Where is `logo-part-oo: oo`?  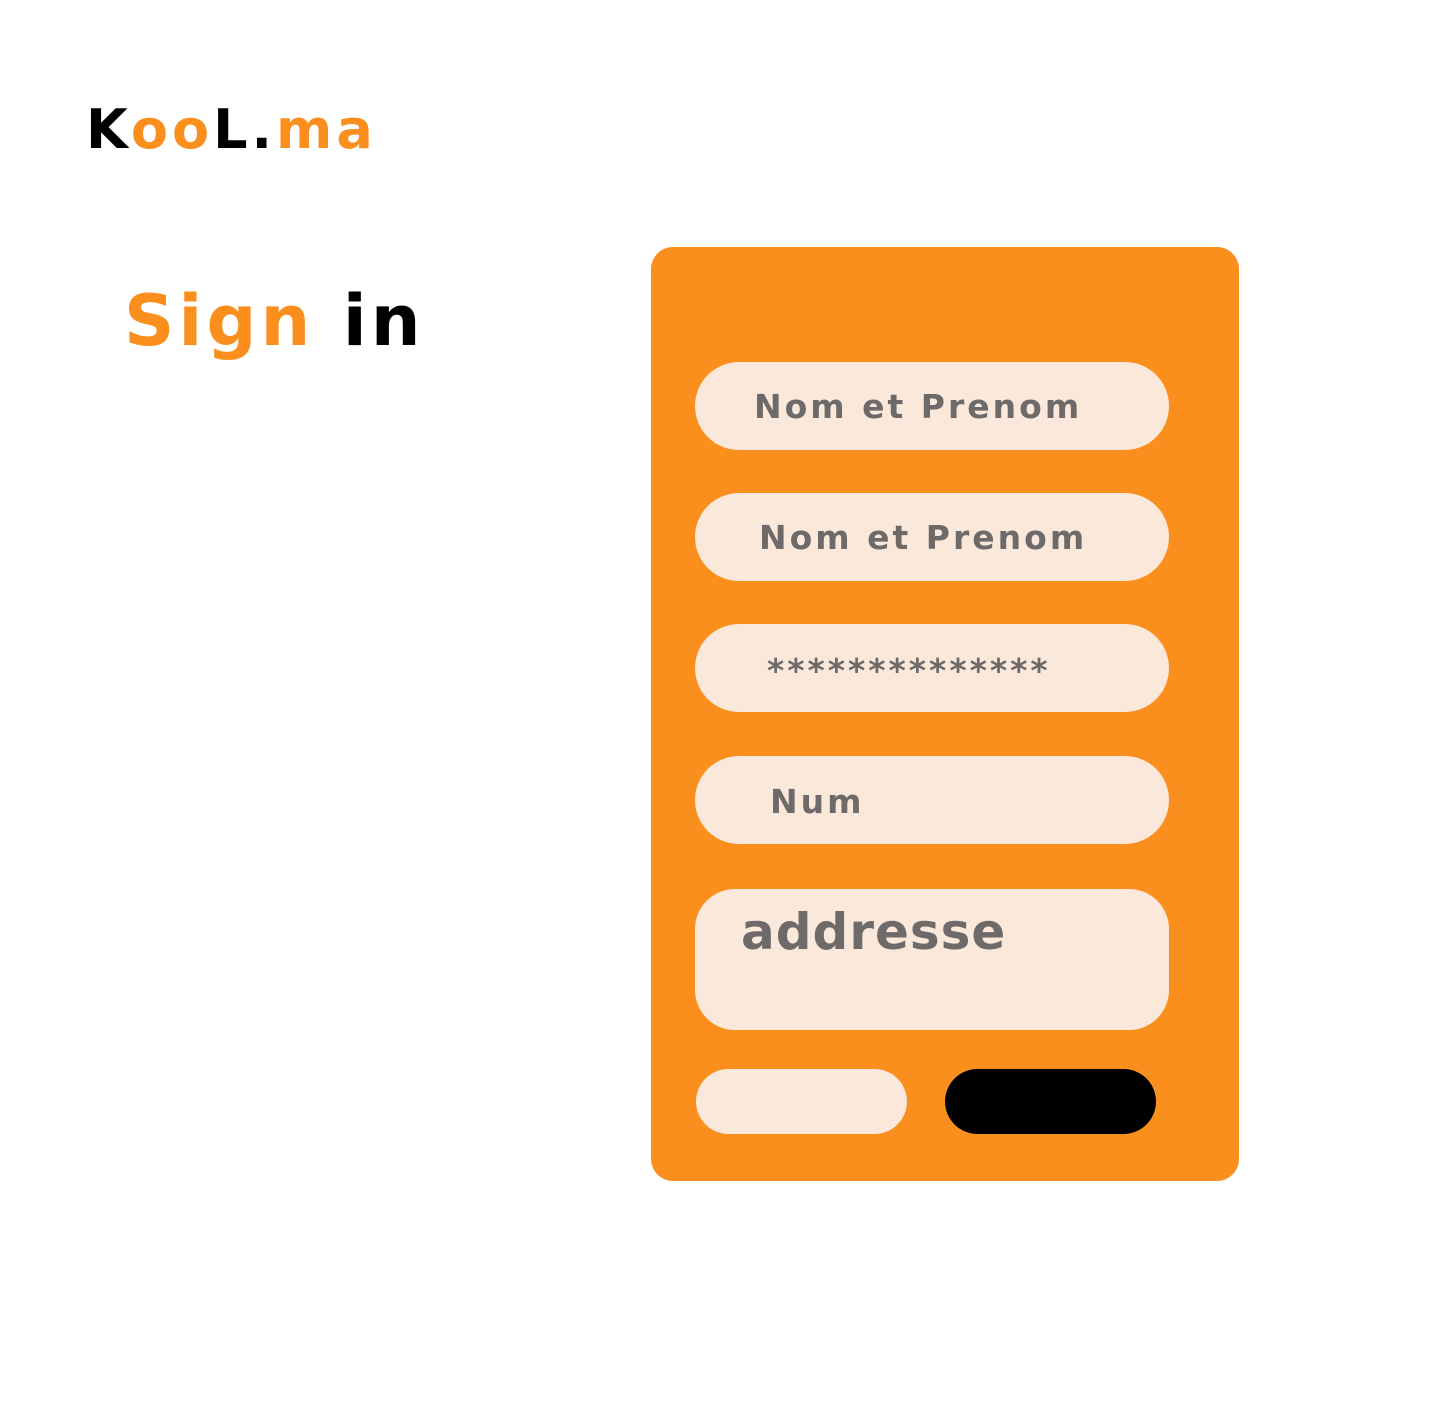 logo-part-oo: oo is located at coordinates (172, 129).